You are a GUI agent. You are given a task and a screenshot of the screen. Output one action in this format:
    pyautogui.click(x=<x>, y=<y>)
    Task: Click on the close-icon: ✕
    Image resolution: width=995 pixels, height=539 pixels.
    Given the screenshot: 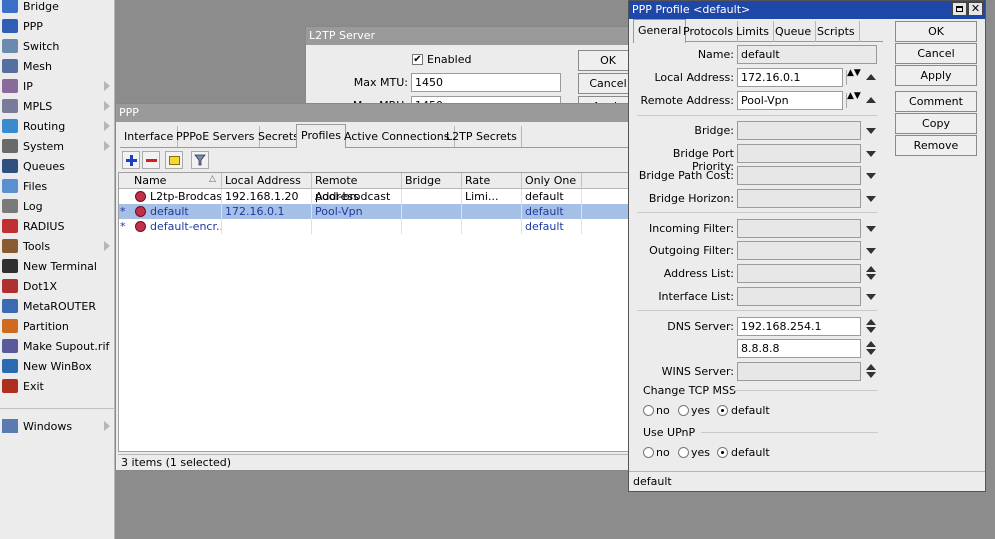 What is the action you would take?
    pyautogui.click(x=975, y=9)
    